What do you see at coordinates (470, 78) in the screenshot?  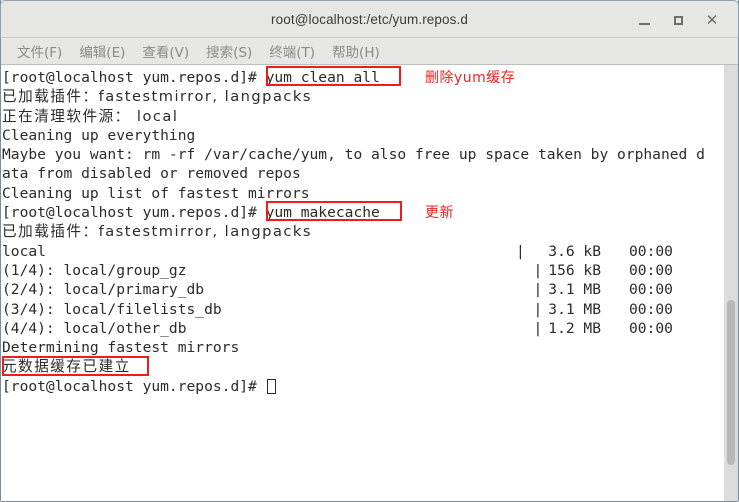 I see `annotation-clear-cache: 删除yum缓存` at bounding box center [470, 78].